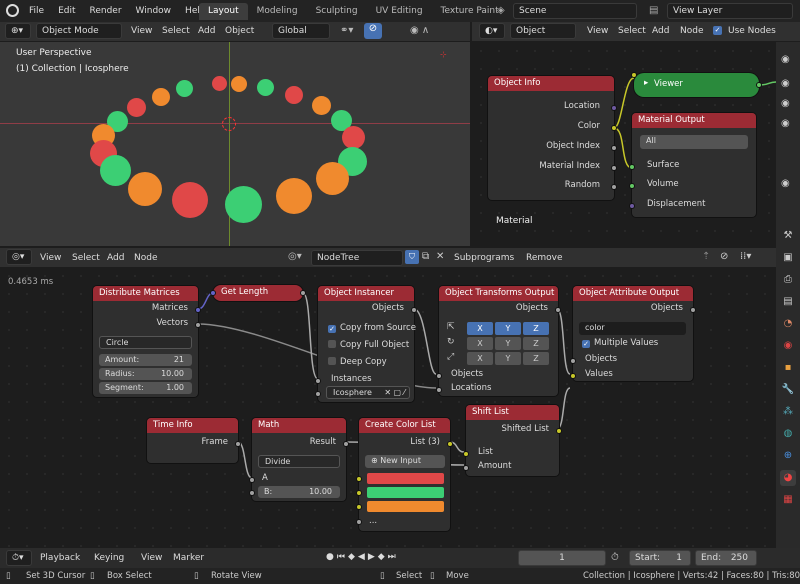  Describe the element at coordinates (331, 557) in the screenshot. I see `record-icon: ●` at that location.